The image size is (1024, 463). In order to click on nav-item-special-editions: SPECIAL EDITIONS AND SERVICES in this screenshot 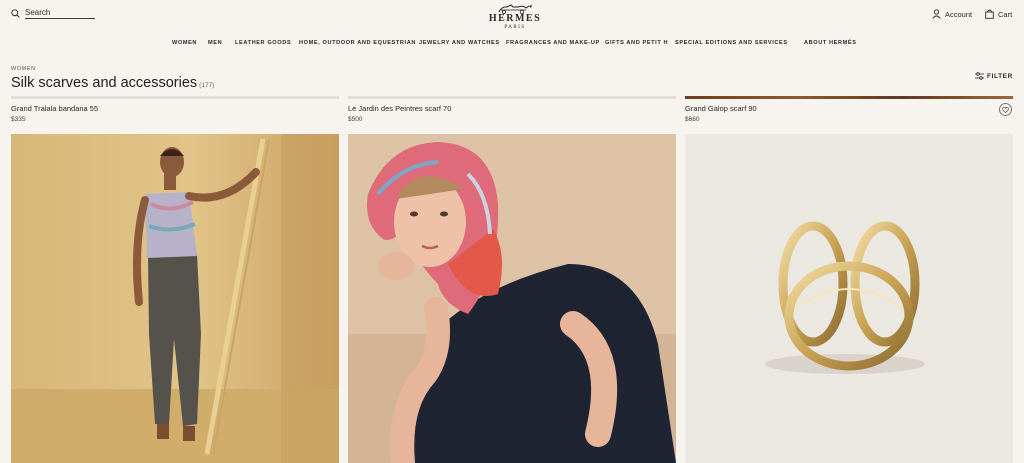, I will do `click(731, 43)`.